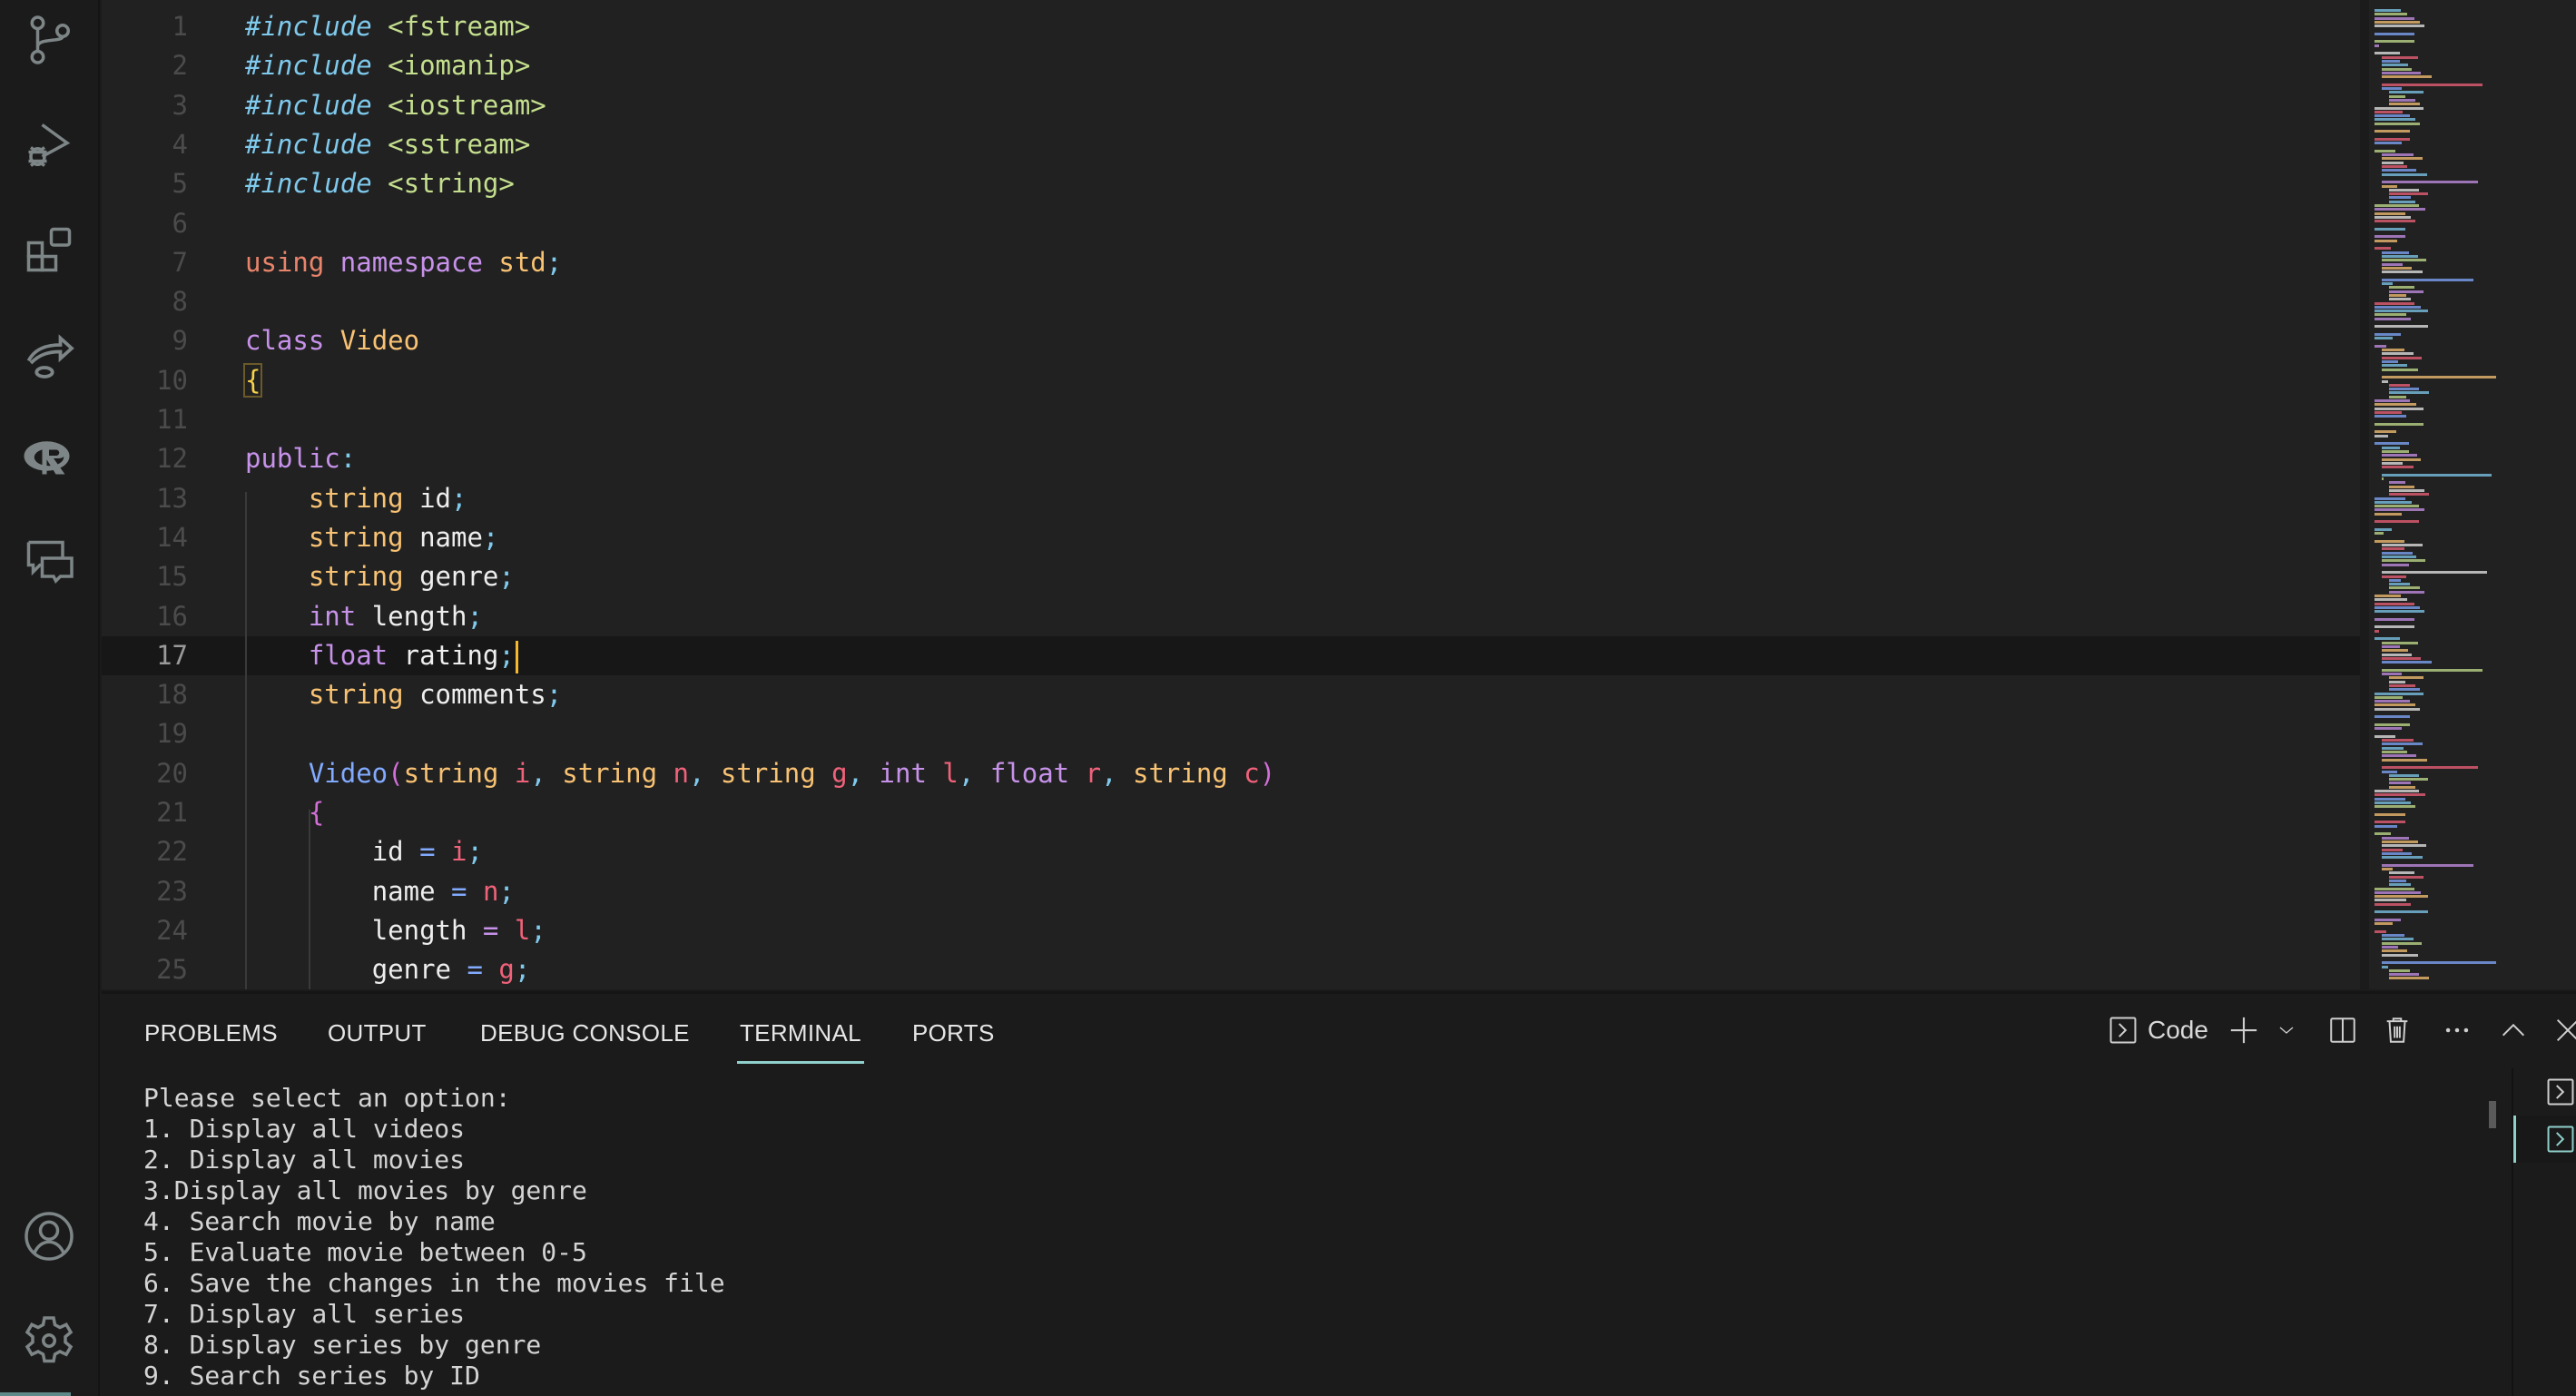 This screenshot has height=1396, width=2576. I want to click on code-line: 12 public:, so click(1231, 458).